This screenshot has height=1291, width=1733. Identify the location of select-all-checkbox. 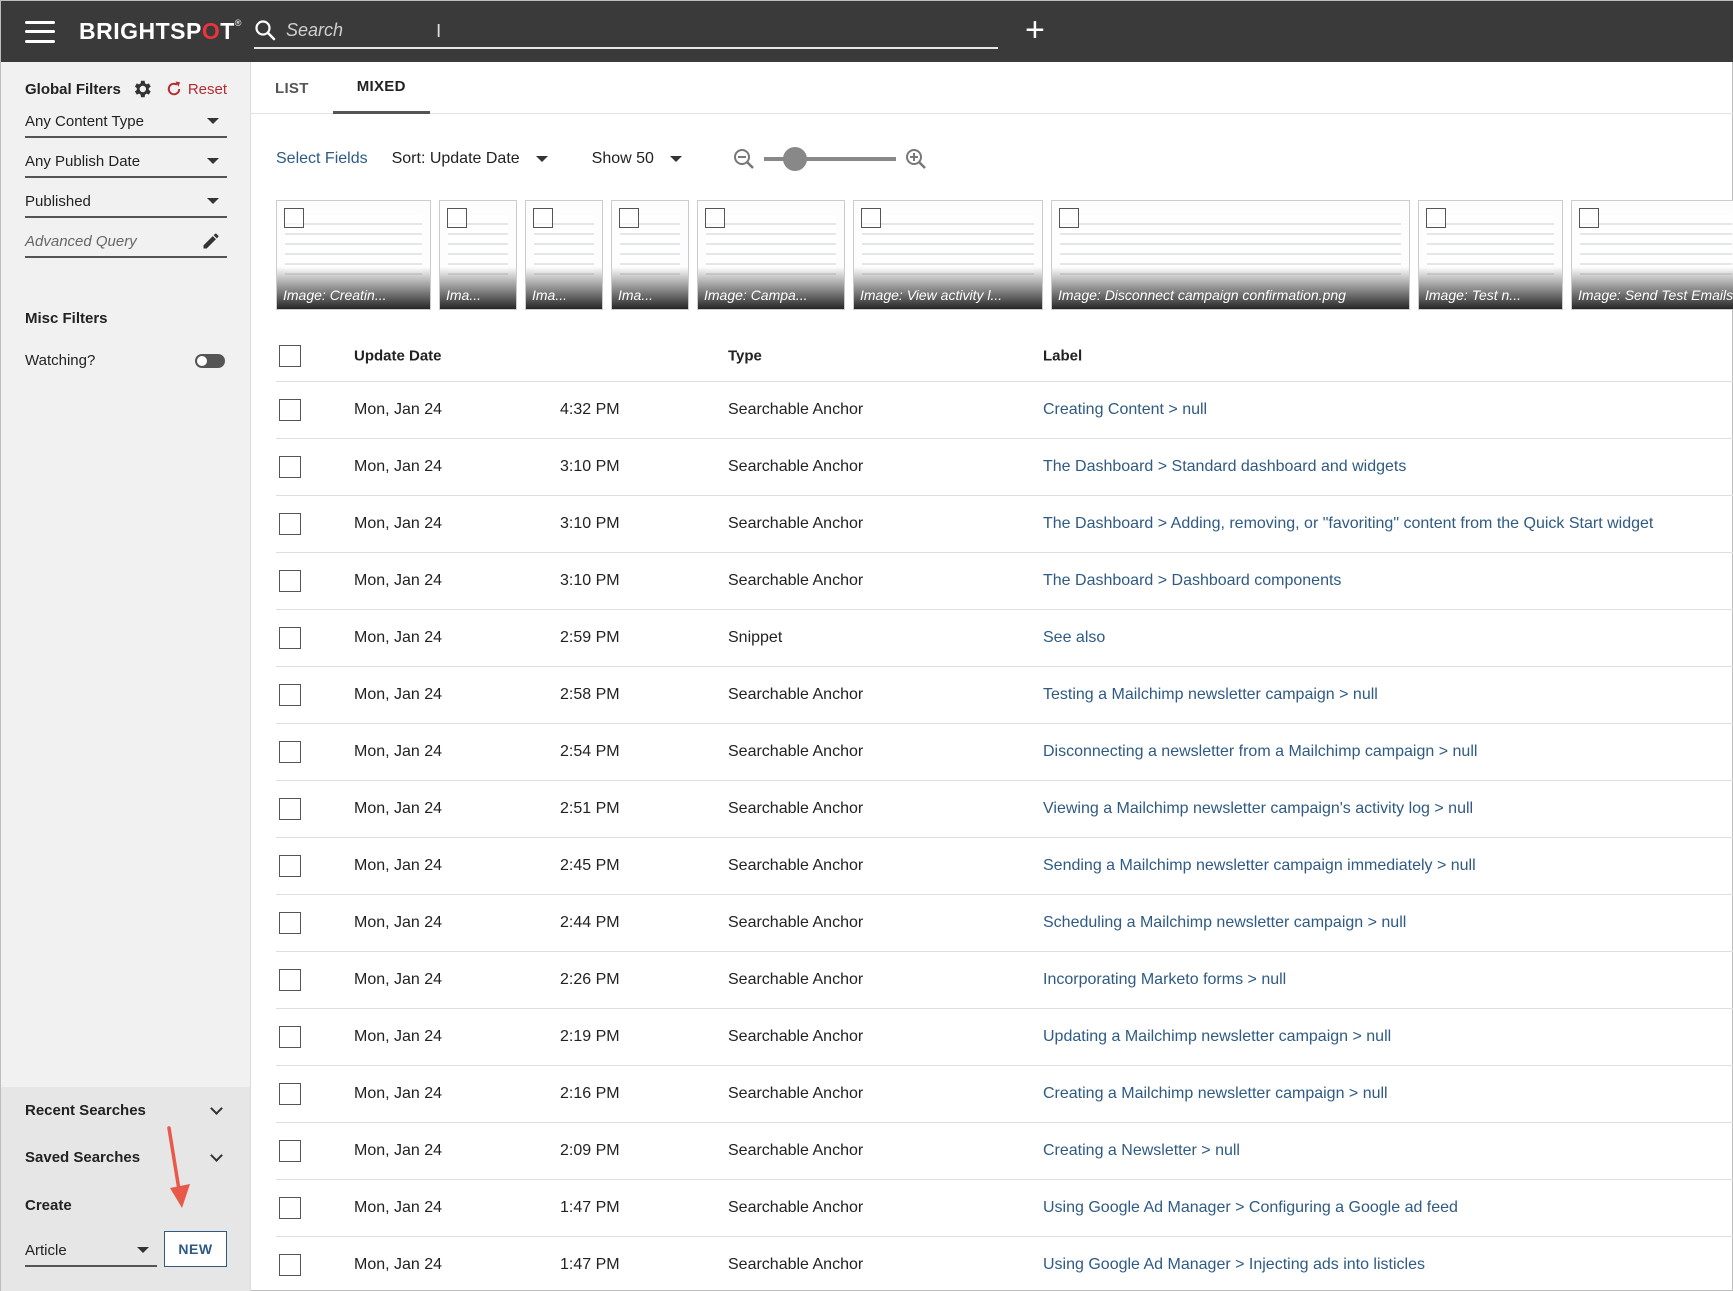
(290, 355).